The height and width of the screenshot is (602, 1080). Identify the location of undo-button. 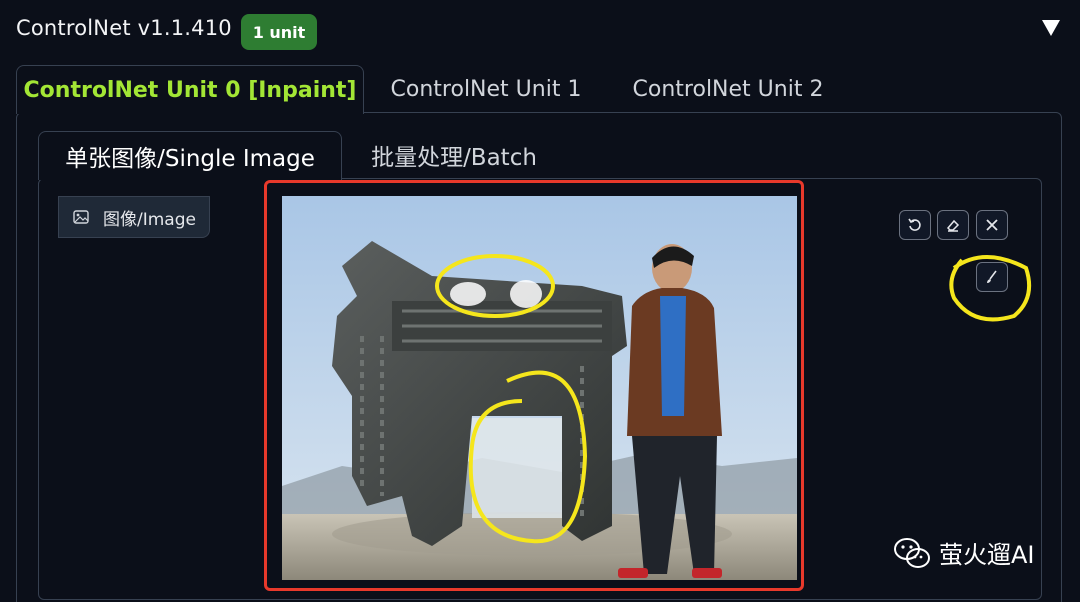
(915, 225).